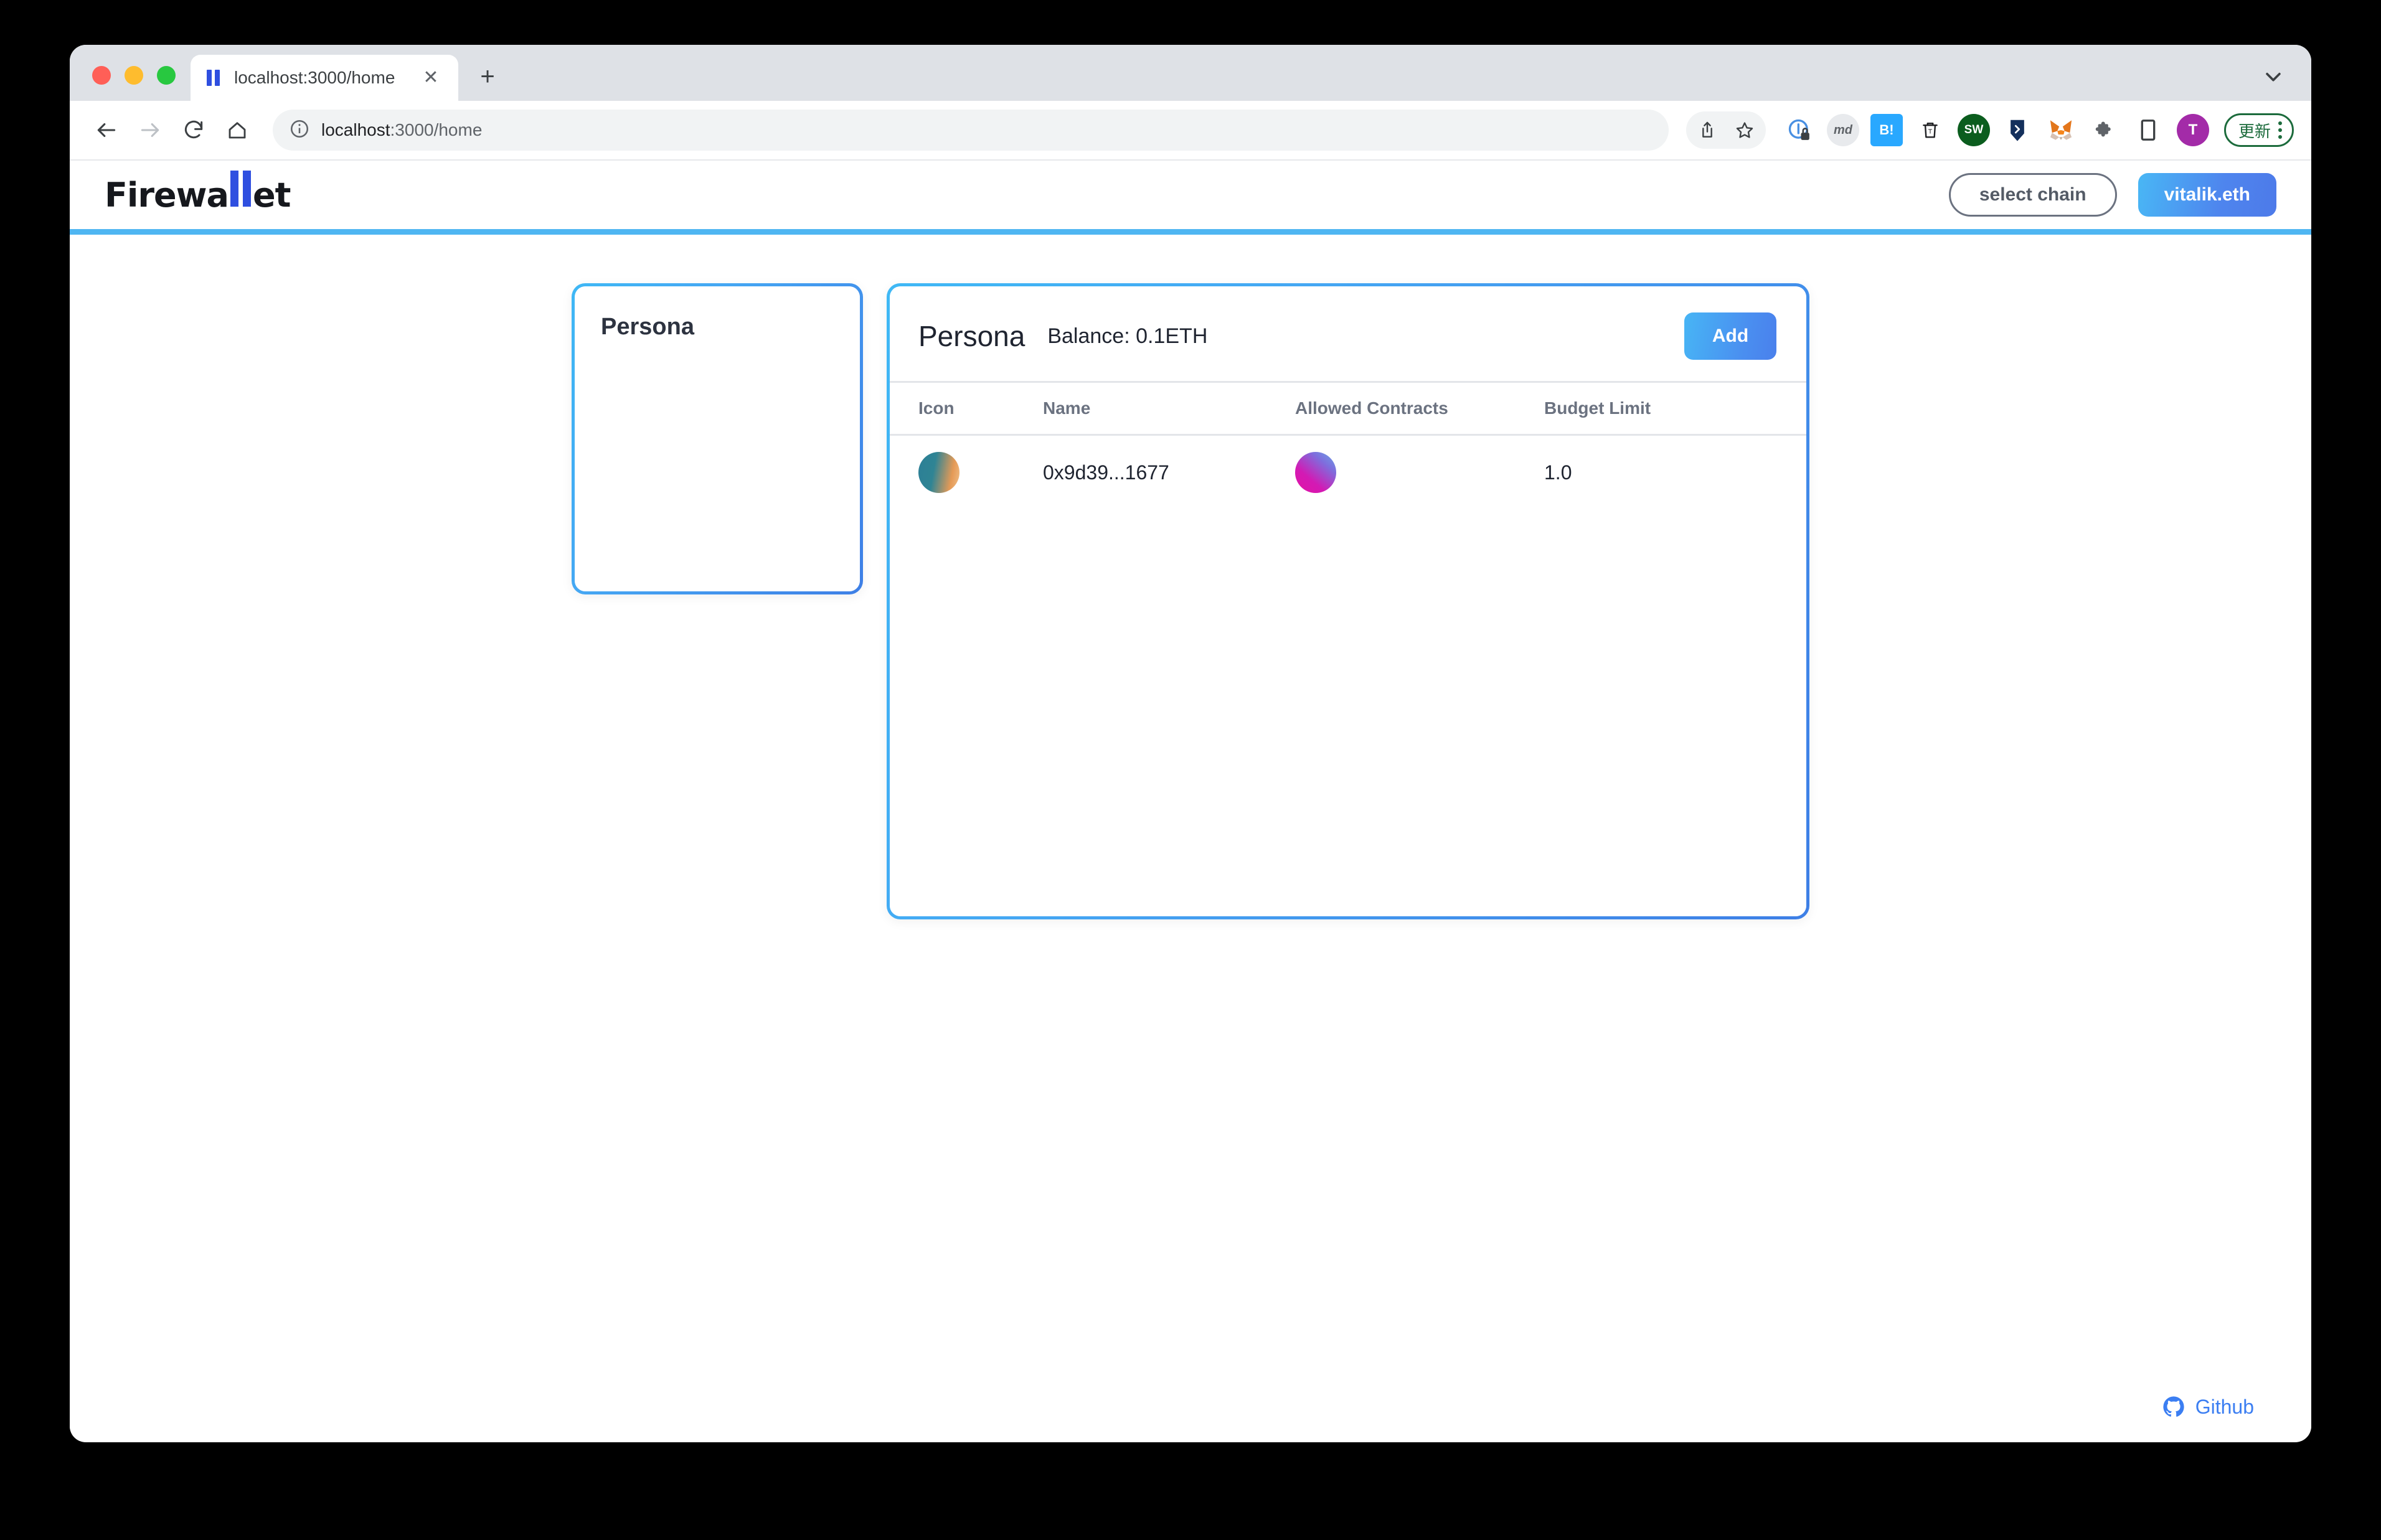  I want to click on select-chain-button: select chain, so click(2032, 195).